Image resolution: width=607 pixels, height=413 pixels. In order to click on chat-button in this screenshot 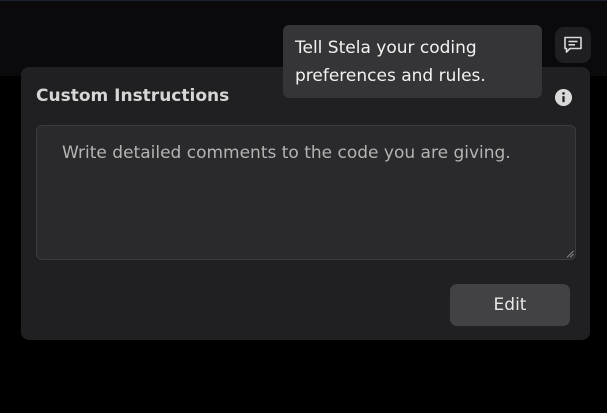, I will do `click(573, 45)`.